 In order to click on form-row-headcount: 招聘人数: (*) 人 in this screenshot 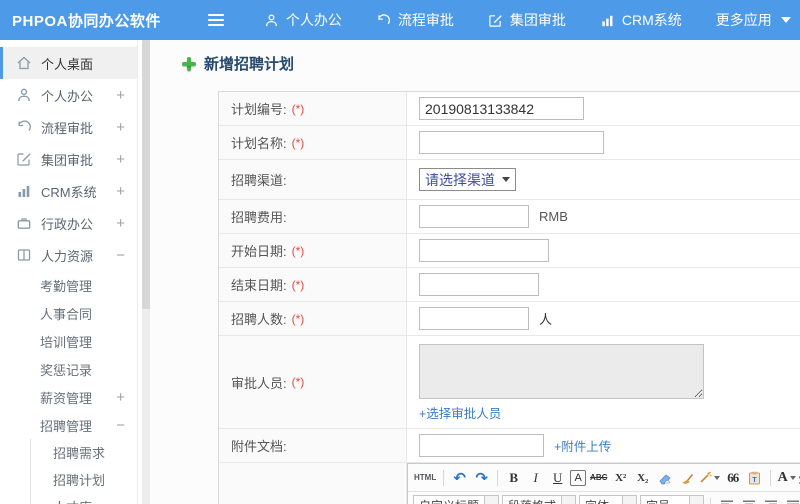, I will do `click(509, 319)`.